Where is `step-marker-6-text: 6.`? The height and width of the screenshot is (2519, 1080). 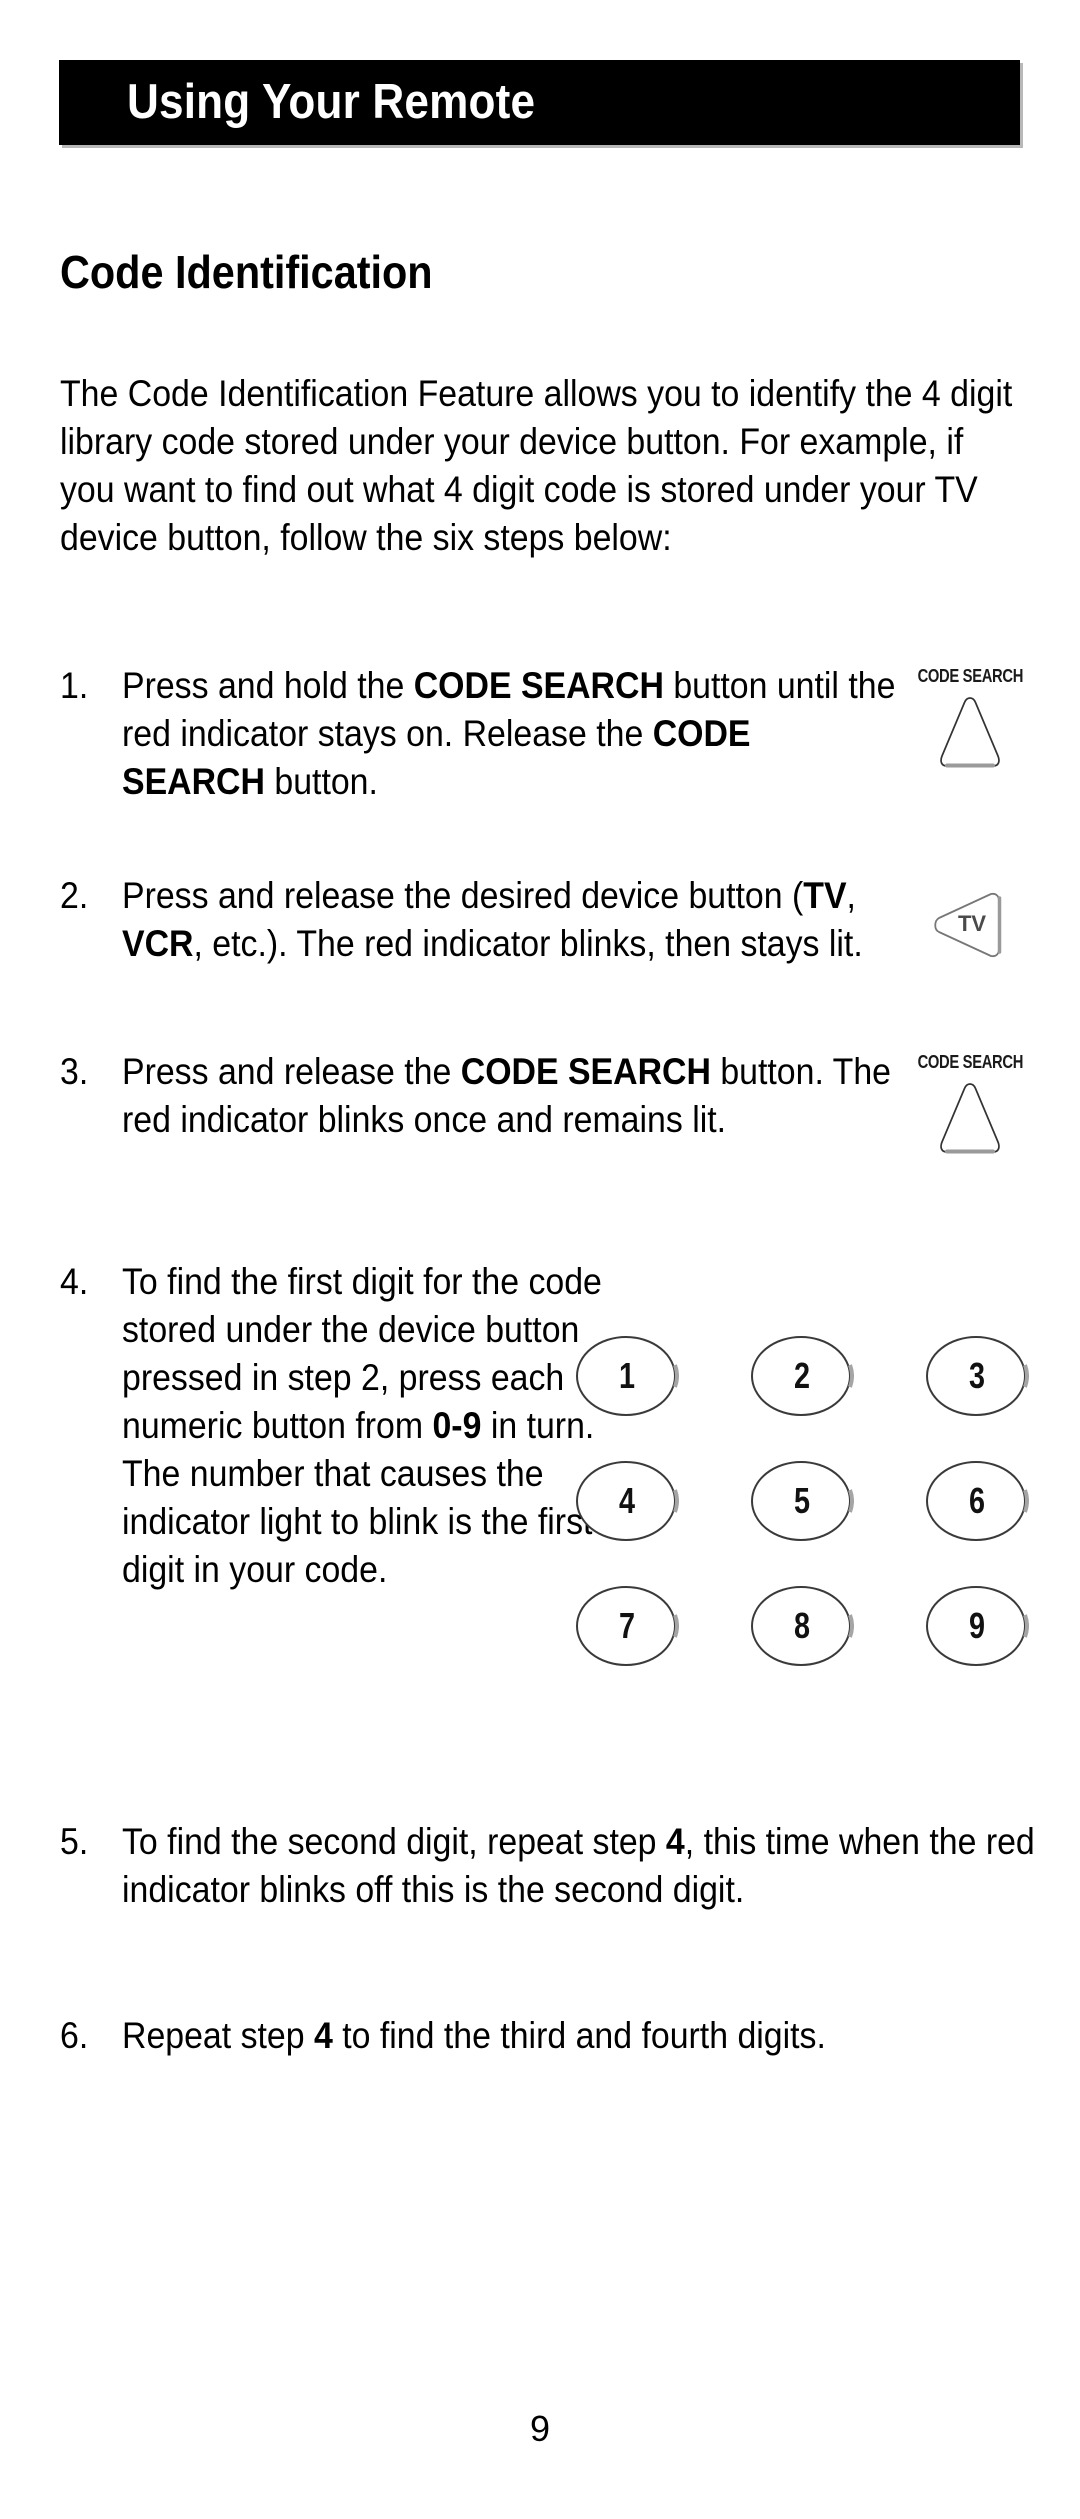 step-marker-6-text: 6. is located at coordinates (74, 2035).